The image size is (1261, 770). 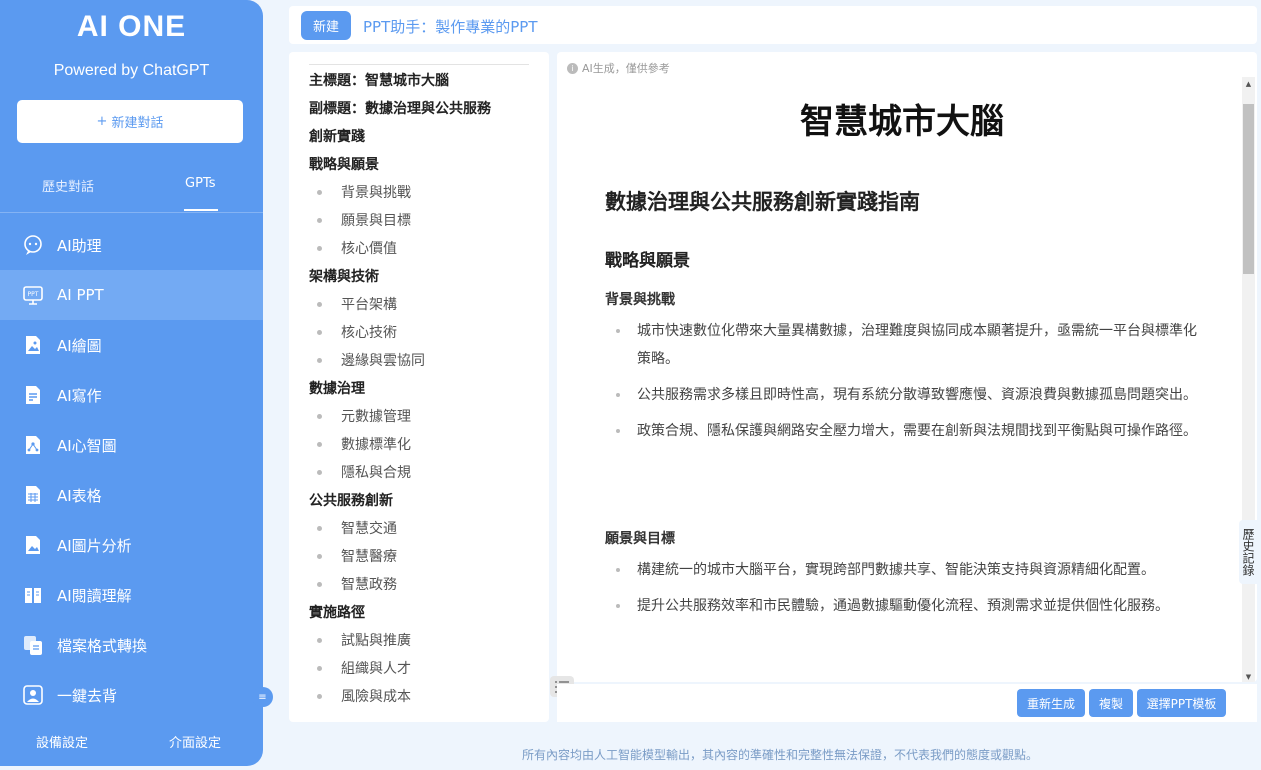 What do you see at coordinates (68, 185) in the screenshot?
I see `tab-history: 歷史對話` at bounding box center [68, 185].